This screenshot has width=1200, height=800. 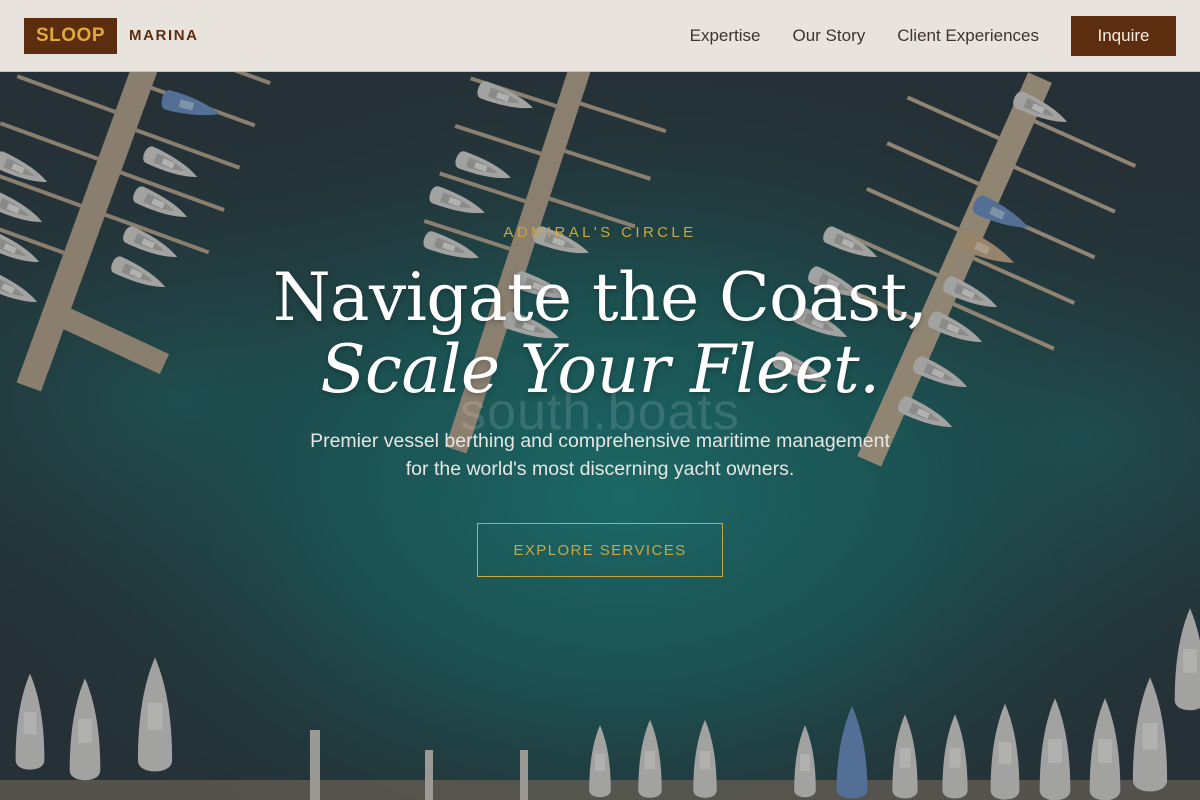 I want to click on brand-logo: SLOOP MARINA, so click(x=111, y=35).